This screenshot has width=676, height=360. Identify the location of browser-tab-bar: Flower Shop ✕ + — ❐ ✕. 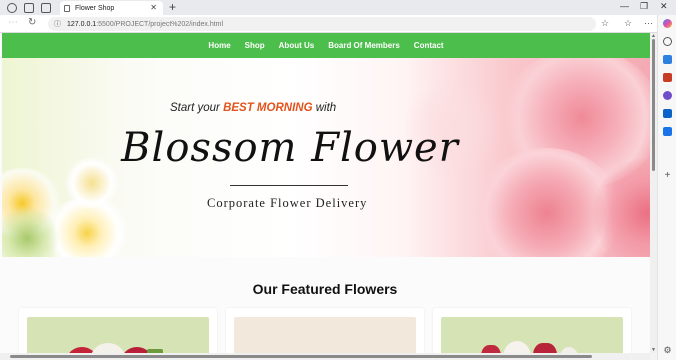
(338, 7).